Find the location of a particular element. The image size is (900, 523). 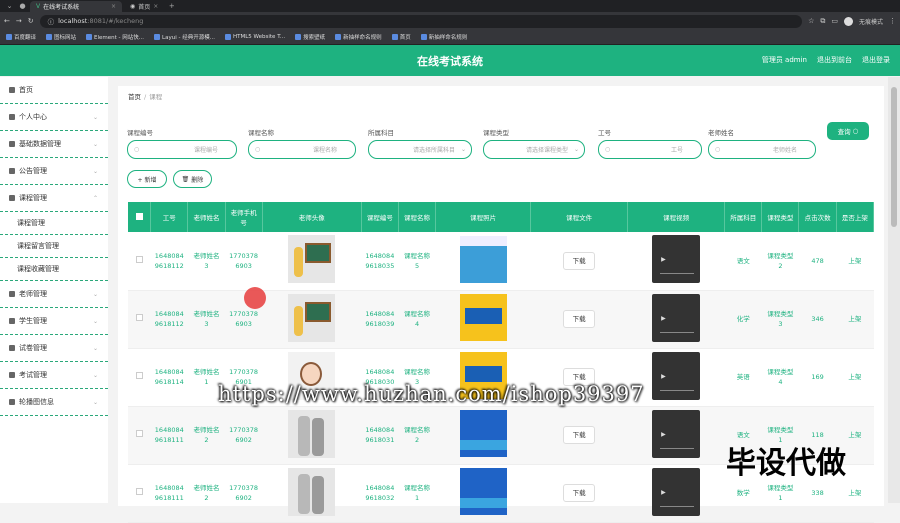

sidebar-item-teacher: 老师管理 ⌄ is located at coordinates (54, 294).